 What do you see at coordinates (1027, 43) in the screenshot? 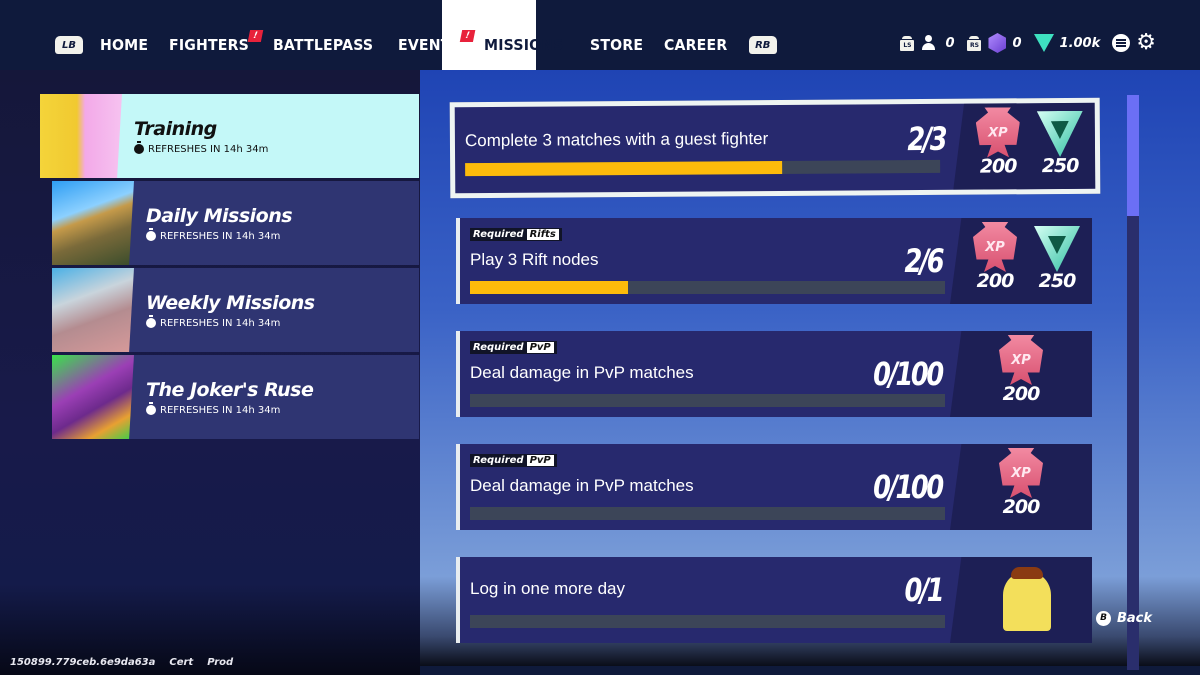
I see `currency-bar: LS 0 RS 0 1.00k ⚙` at bounding box center [1027, 43].